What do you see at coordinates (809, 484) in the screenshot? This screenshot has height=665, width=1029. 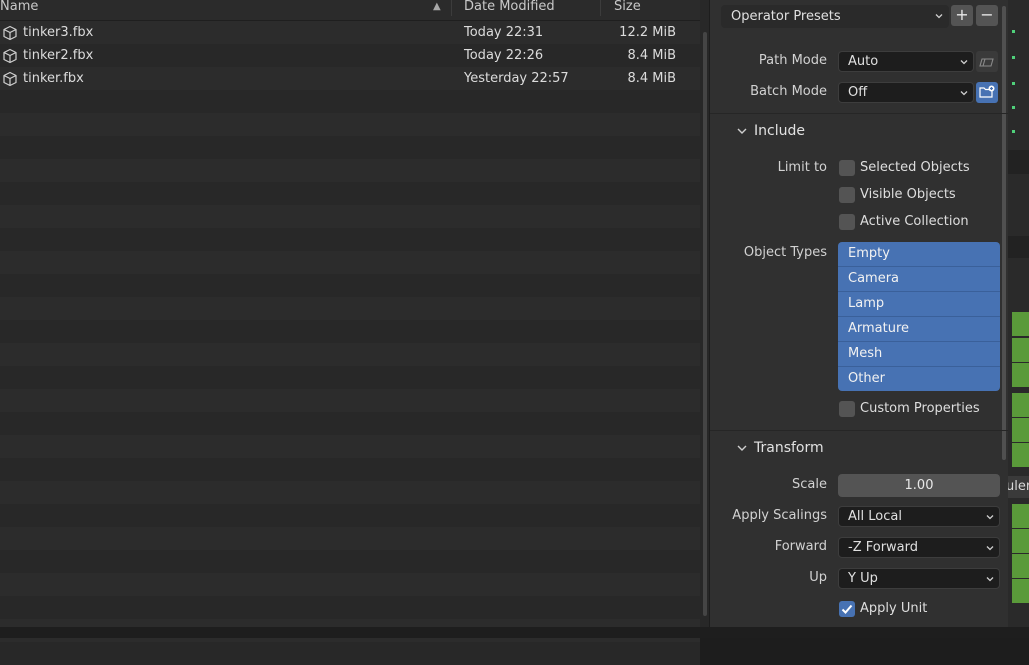 I see `scale-label: Scale` at bounding box center [809, 484].